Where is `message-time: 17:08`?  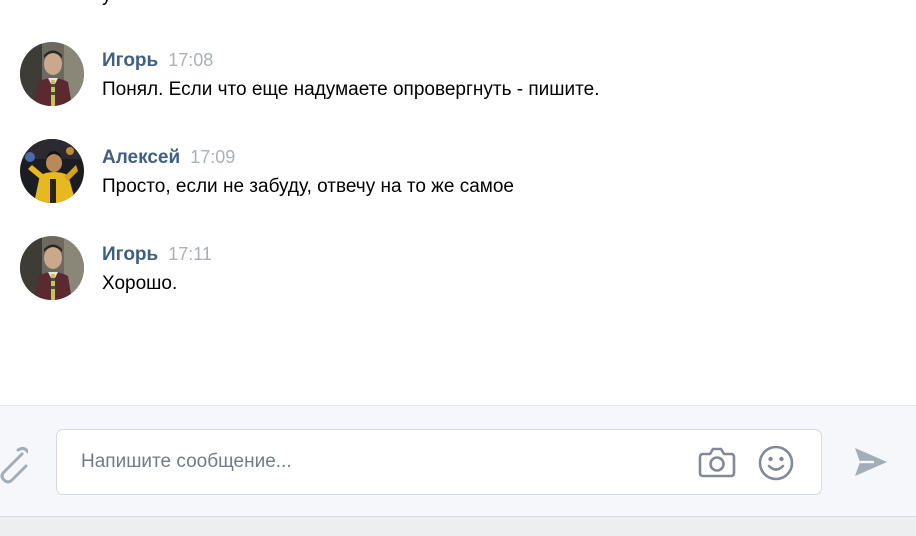
message-time: 17:08 is located at coordinates (190, 60).